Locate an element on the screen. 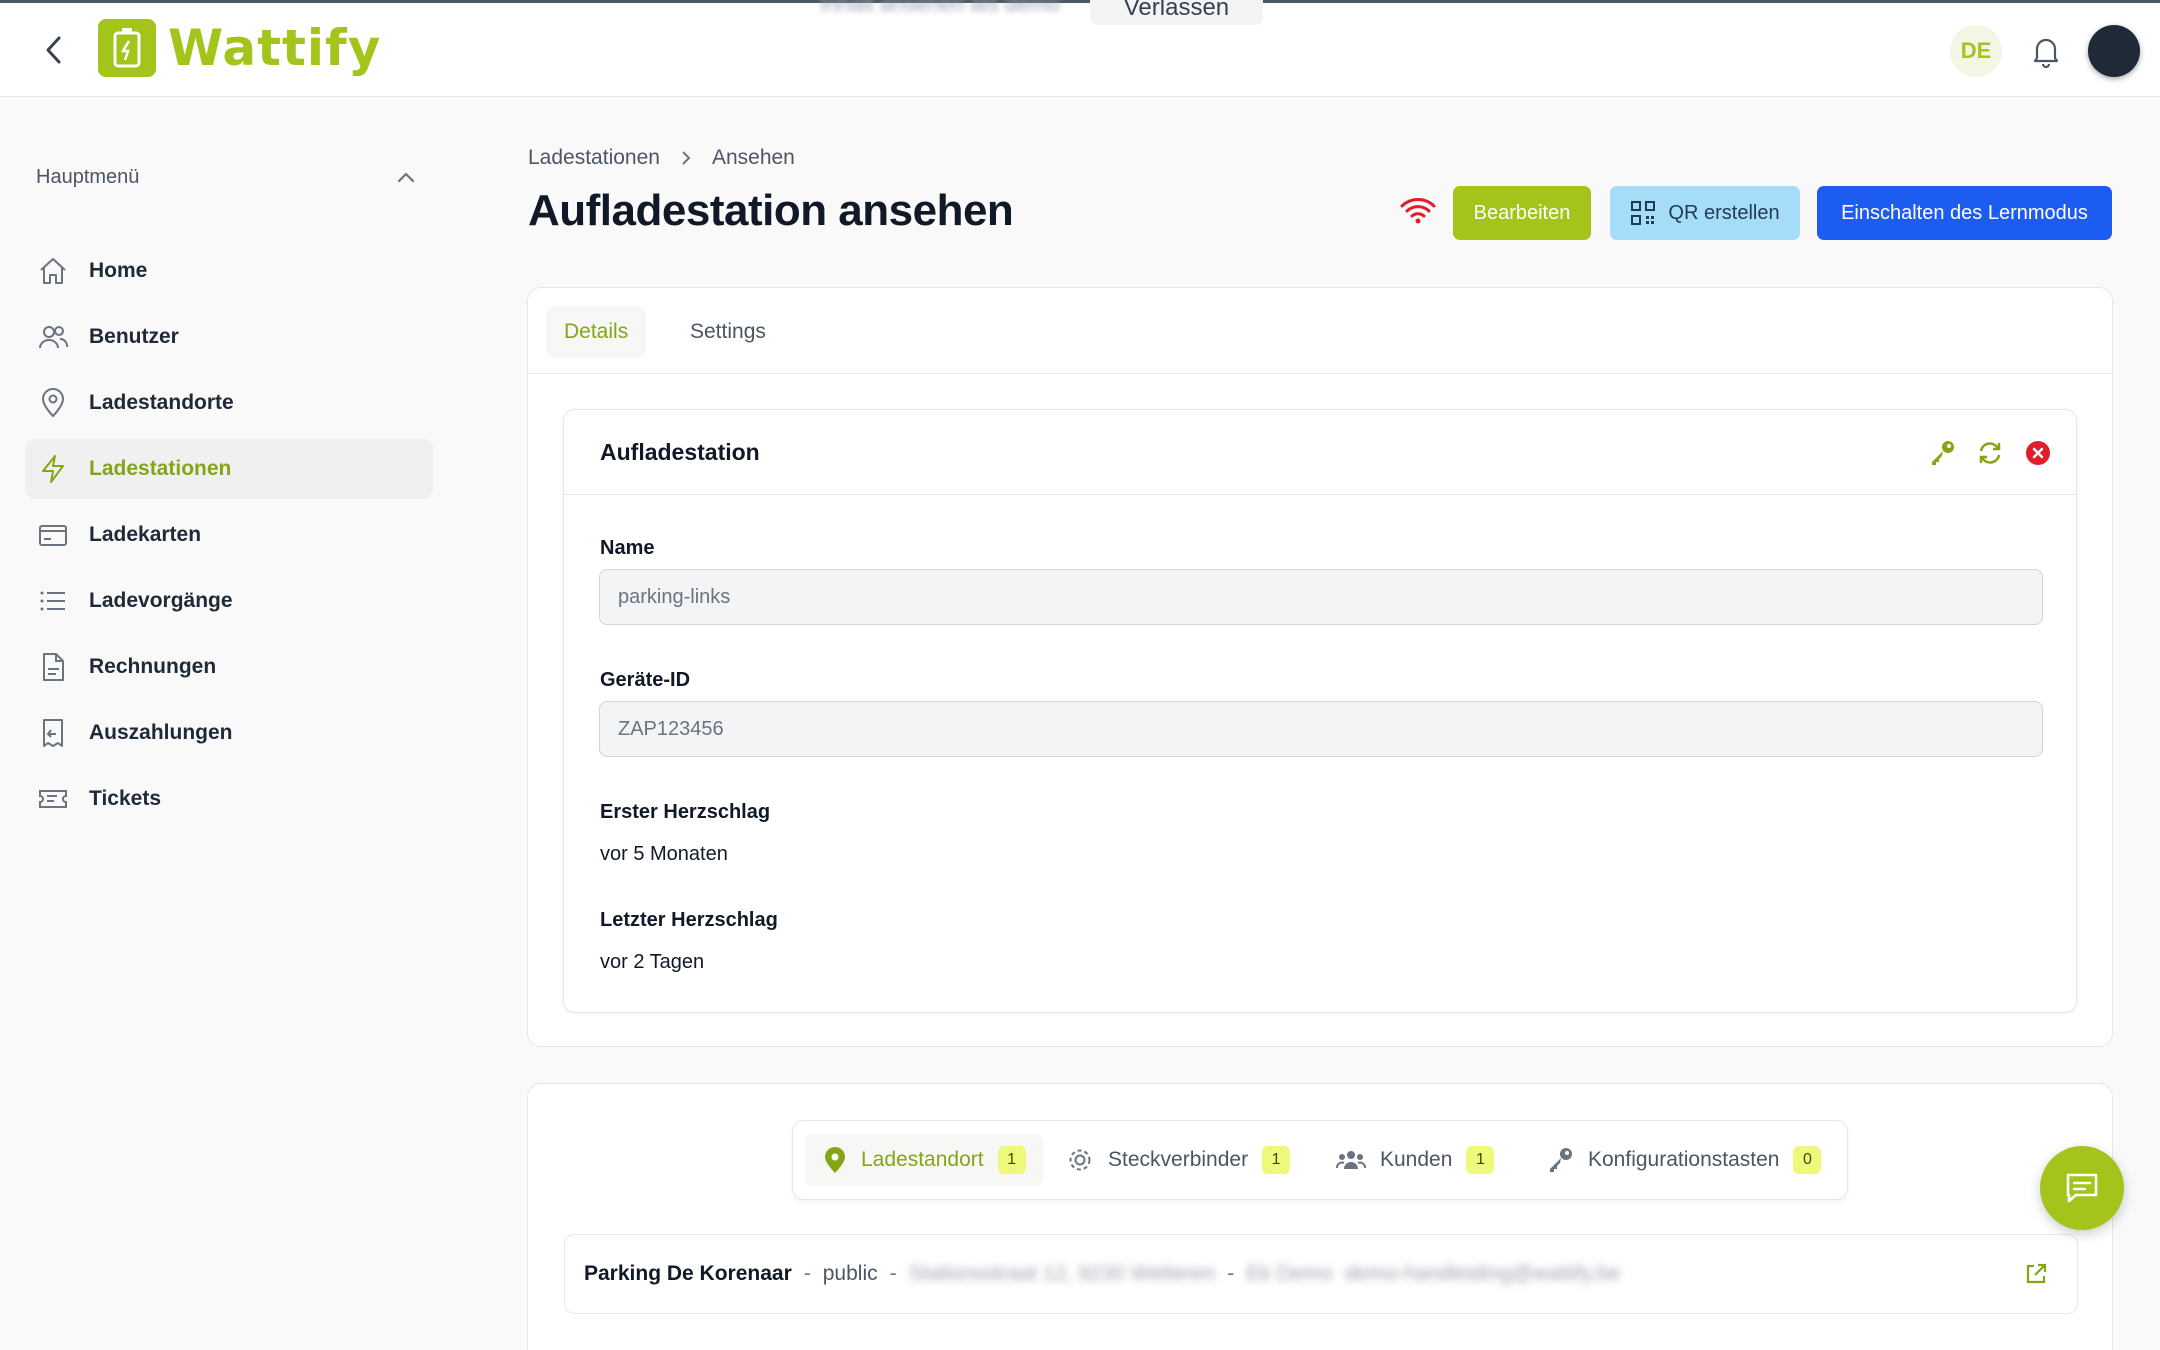 This screenshot has height=1350, width=2160. ticket-icon is located at coordinates (53, 799).